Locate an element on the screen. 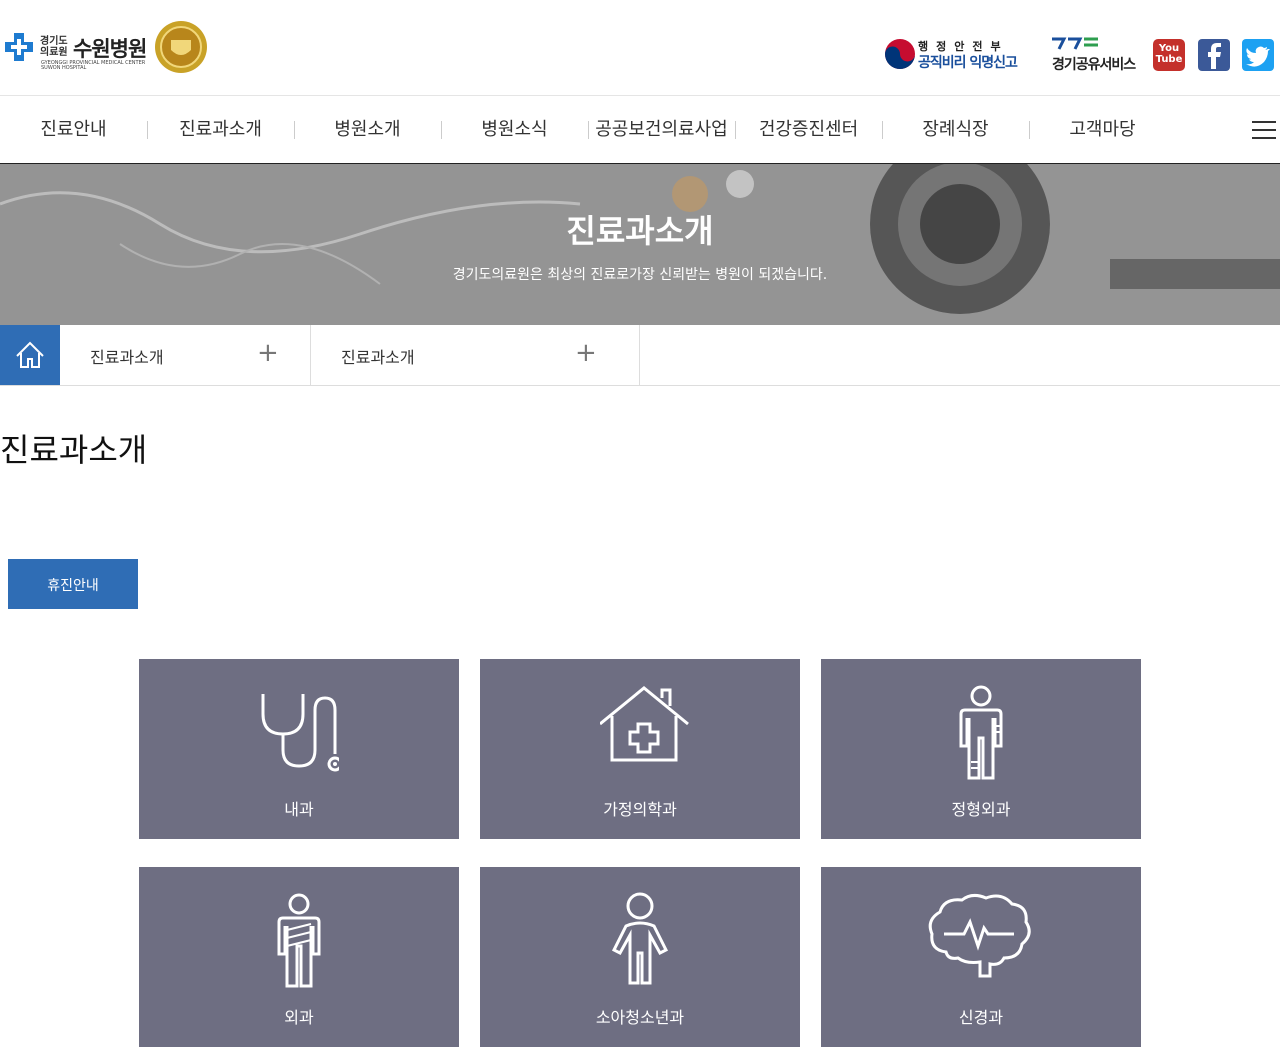  share-service-logo-icon is located at coordinates (1075, 43).